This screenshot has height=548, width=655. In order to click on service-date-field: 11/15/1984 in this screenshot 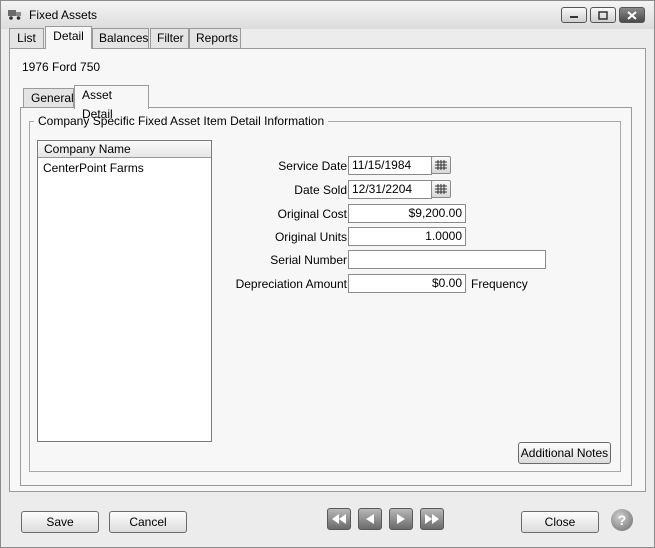, I will do `click(390, 165)`.